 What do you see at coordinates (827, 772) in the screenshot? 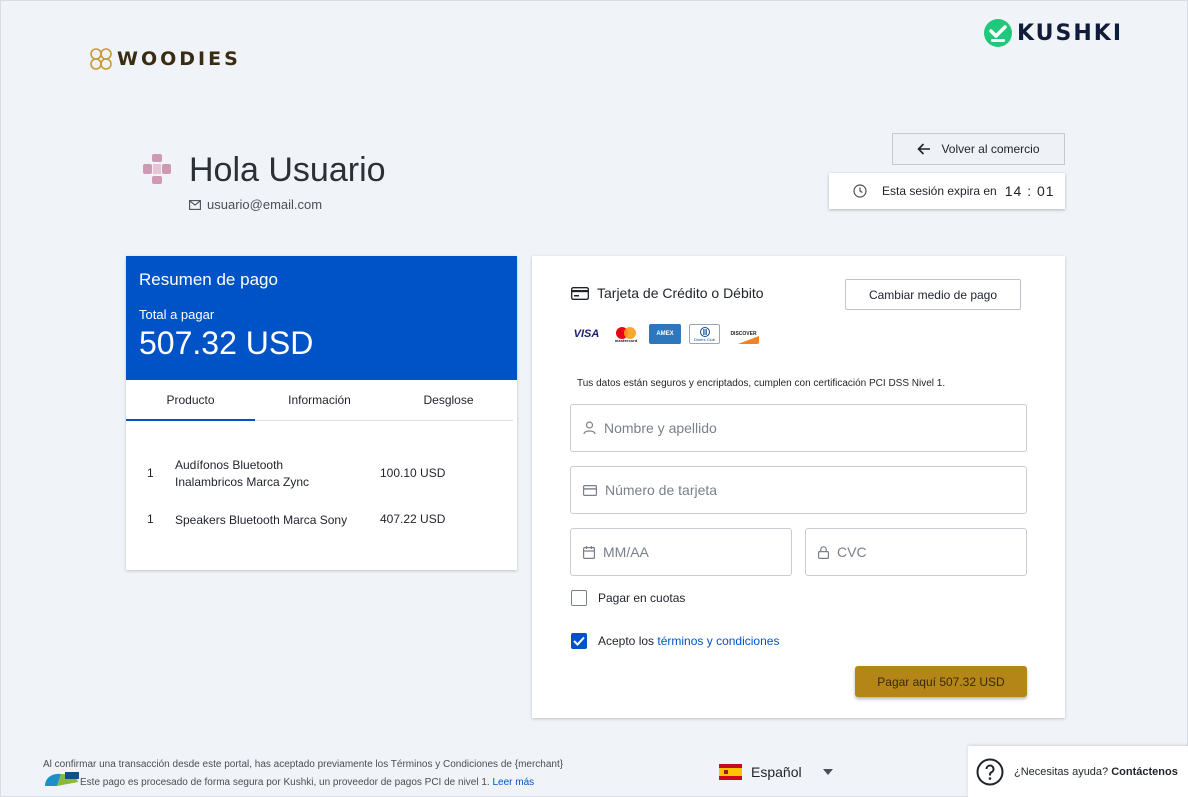
I see `chevron-down-icon` at bounding box center [827, 772].